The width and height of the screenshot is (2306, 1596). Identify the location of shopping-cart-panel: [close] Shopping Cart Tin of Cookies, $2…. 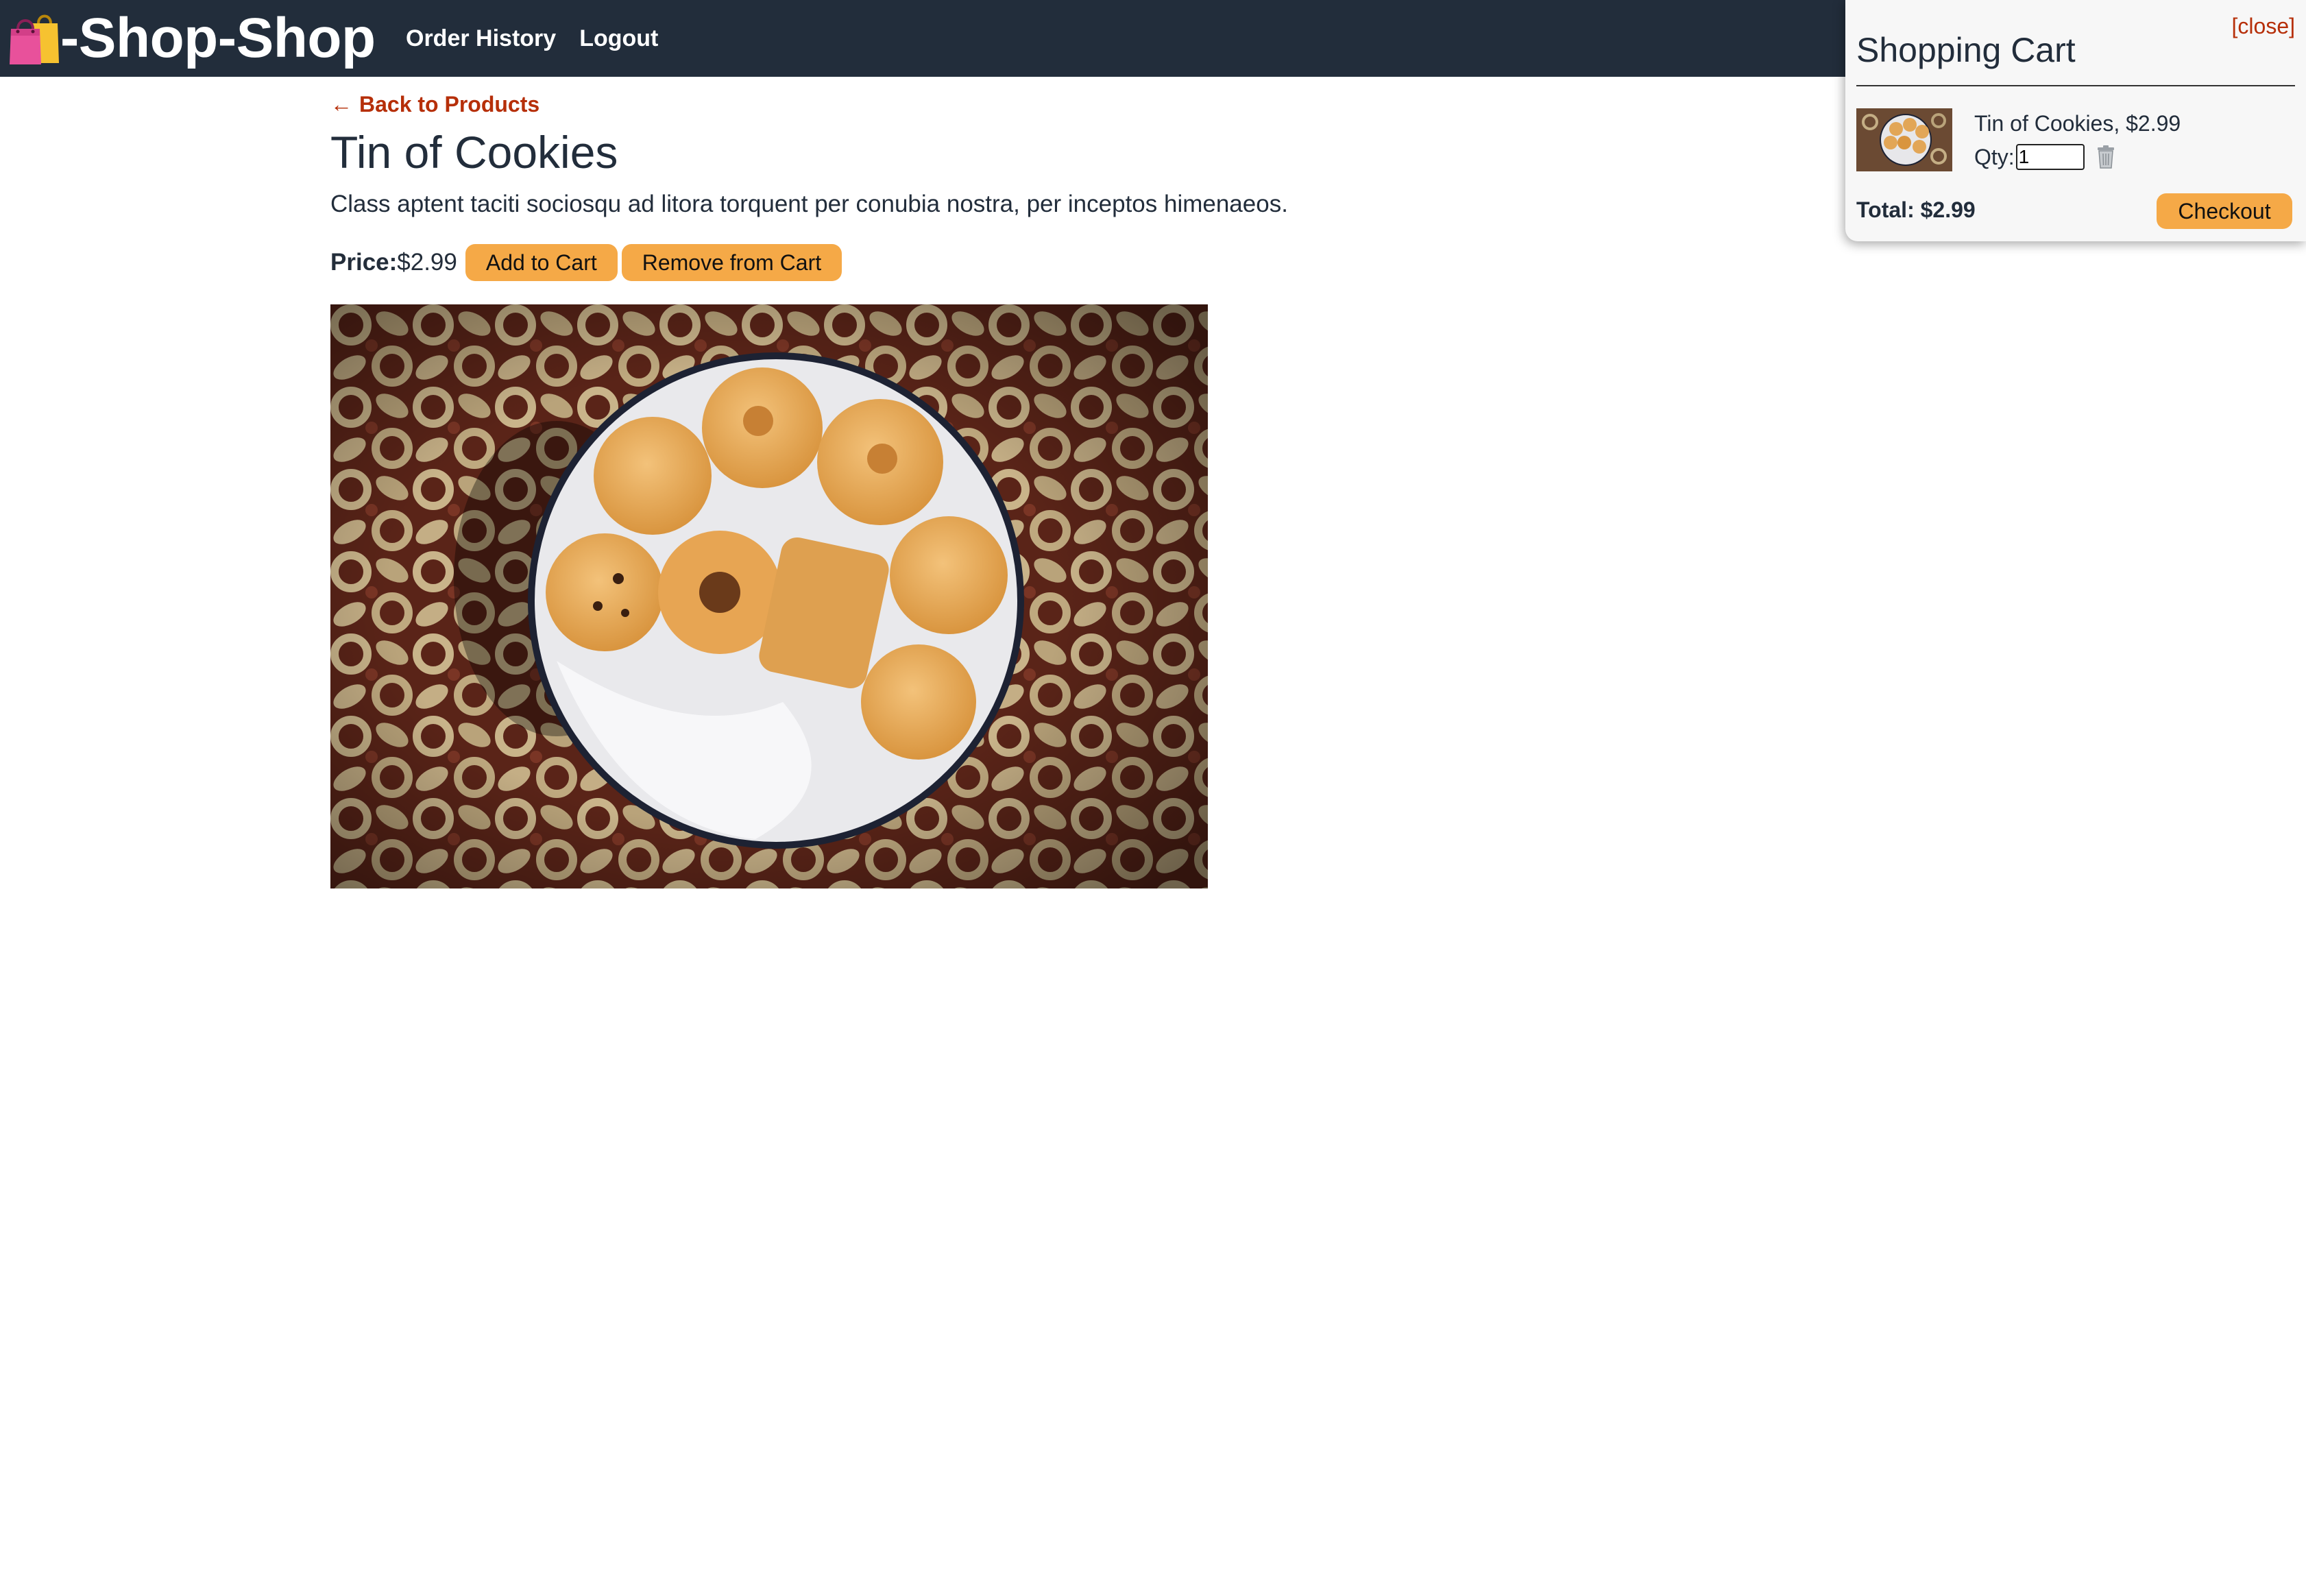
(2075, 121).